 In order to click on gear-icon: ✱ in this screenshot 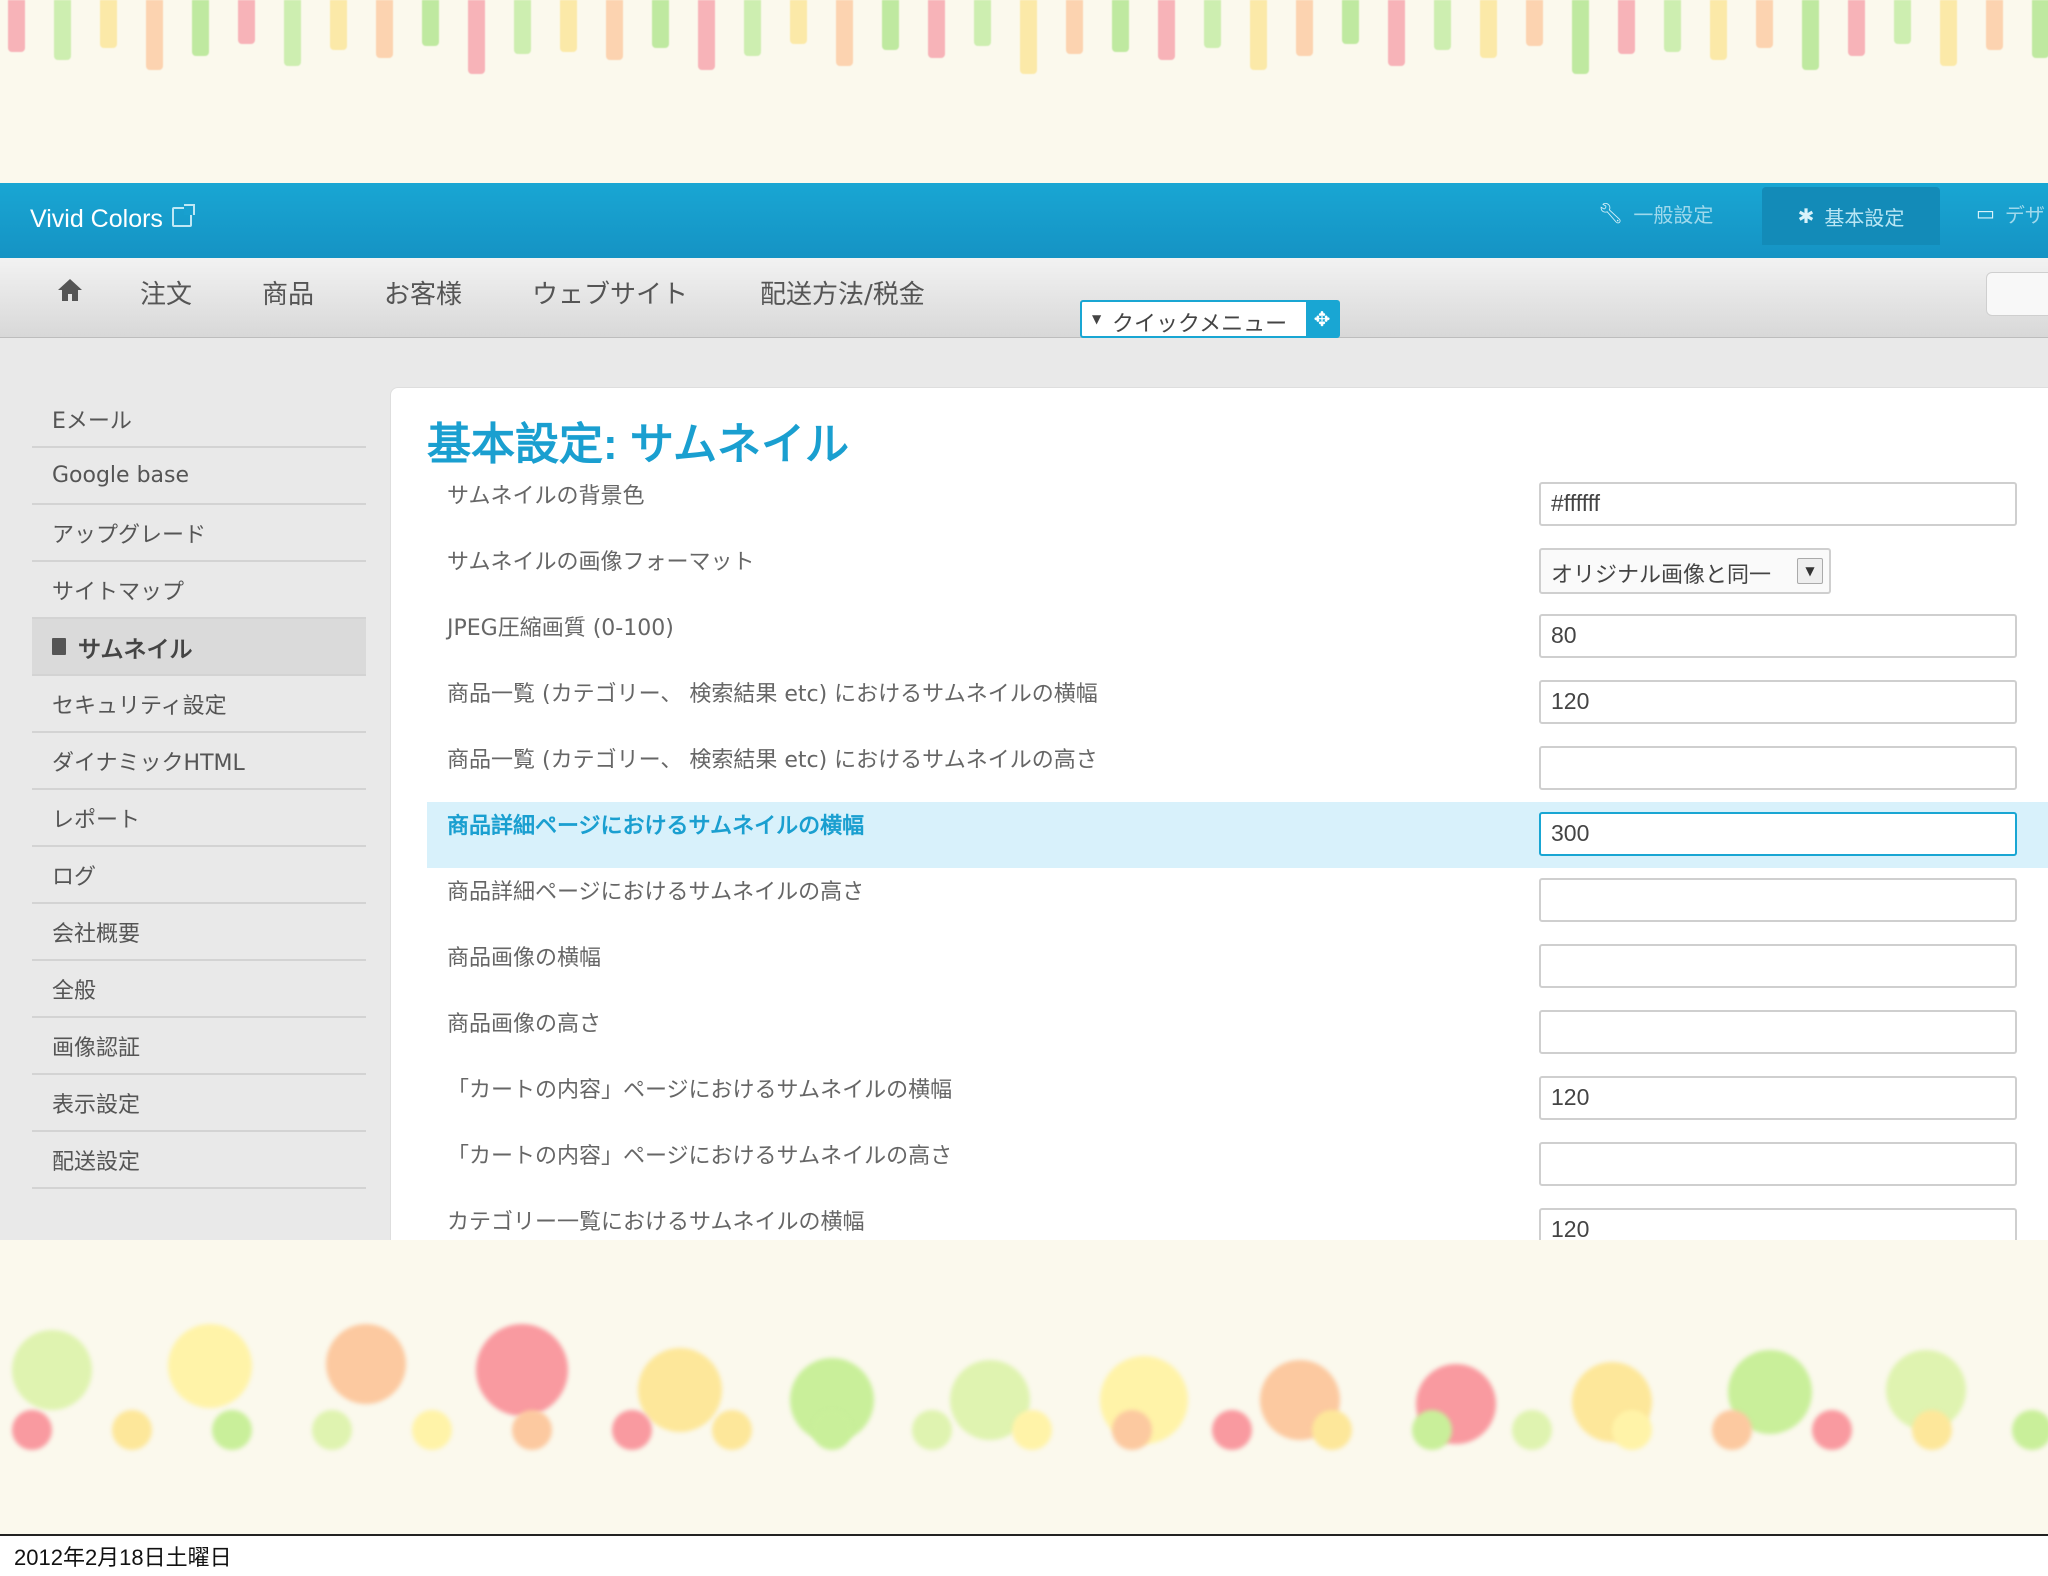, I will do `click(1806, 216)`.